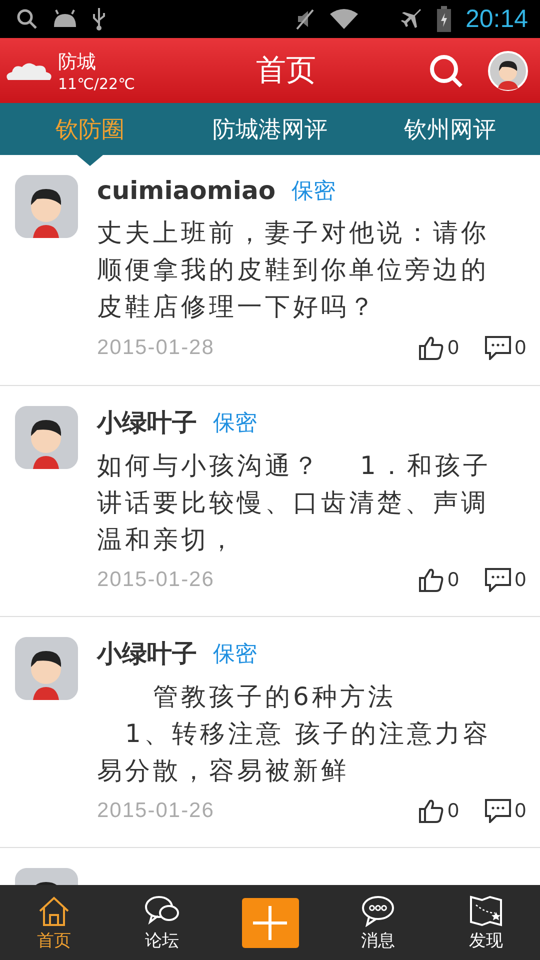 The height and width of the screenshot is (960, 540). I want to click on add-button, so click(270, 923).